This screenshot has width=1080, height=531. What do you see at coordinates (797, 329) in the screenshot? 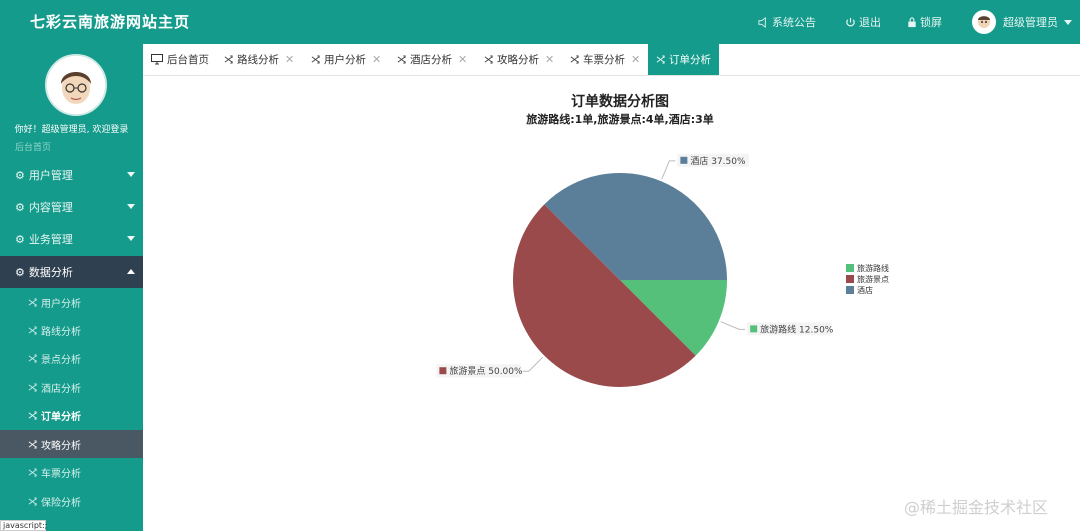
I see `slice-label: 旅游路线 12.50%` at bounding box center [797, 329].